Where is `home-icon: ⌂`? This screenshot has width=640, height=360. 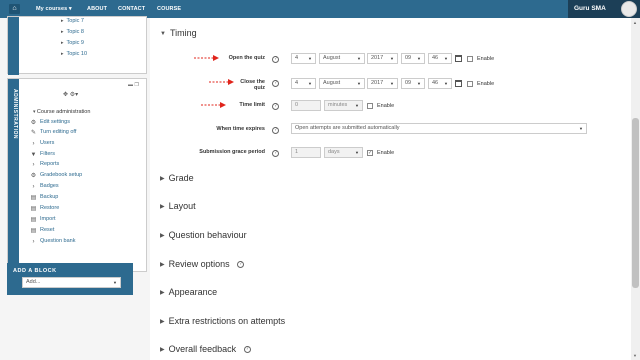 home-icon: ⌂ is located at coordinates (14, 9).